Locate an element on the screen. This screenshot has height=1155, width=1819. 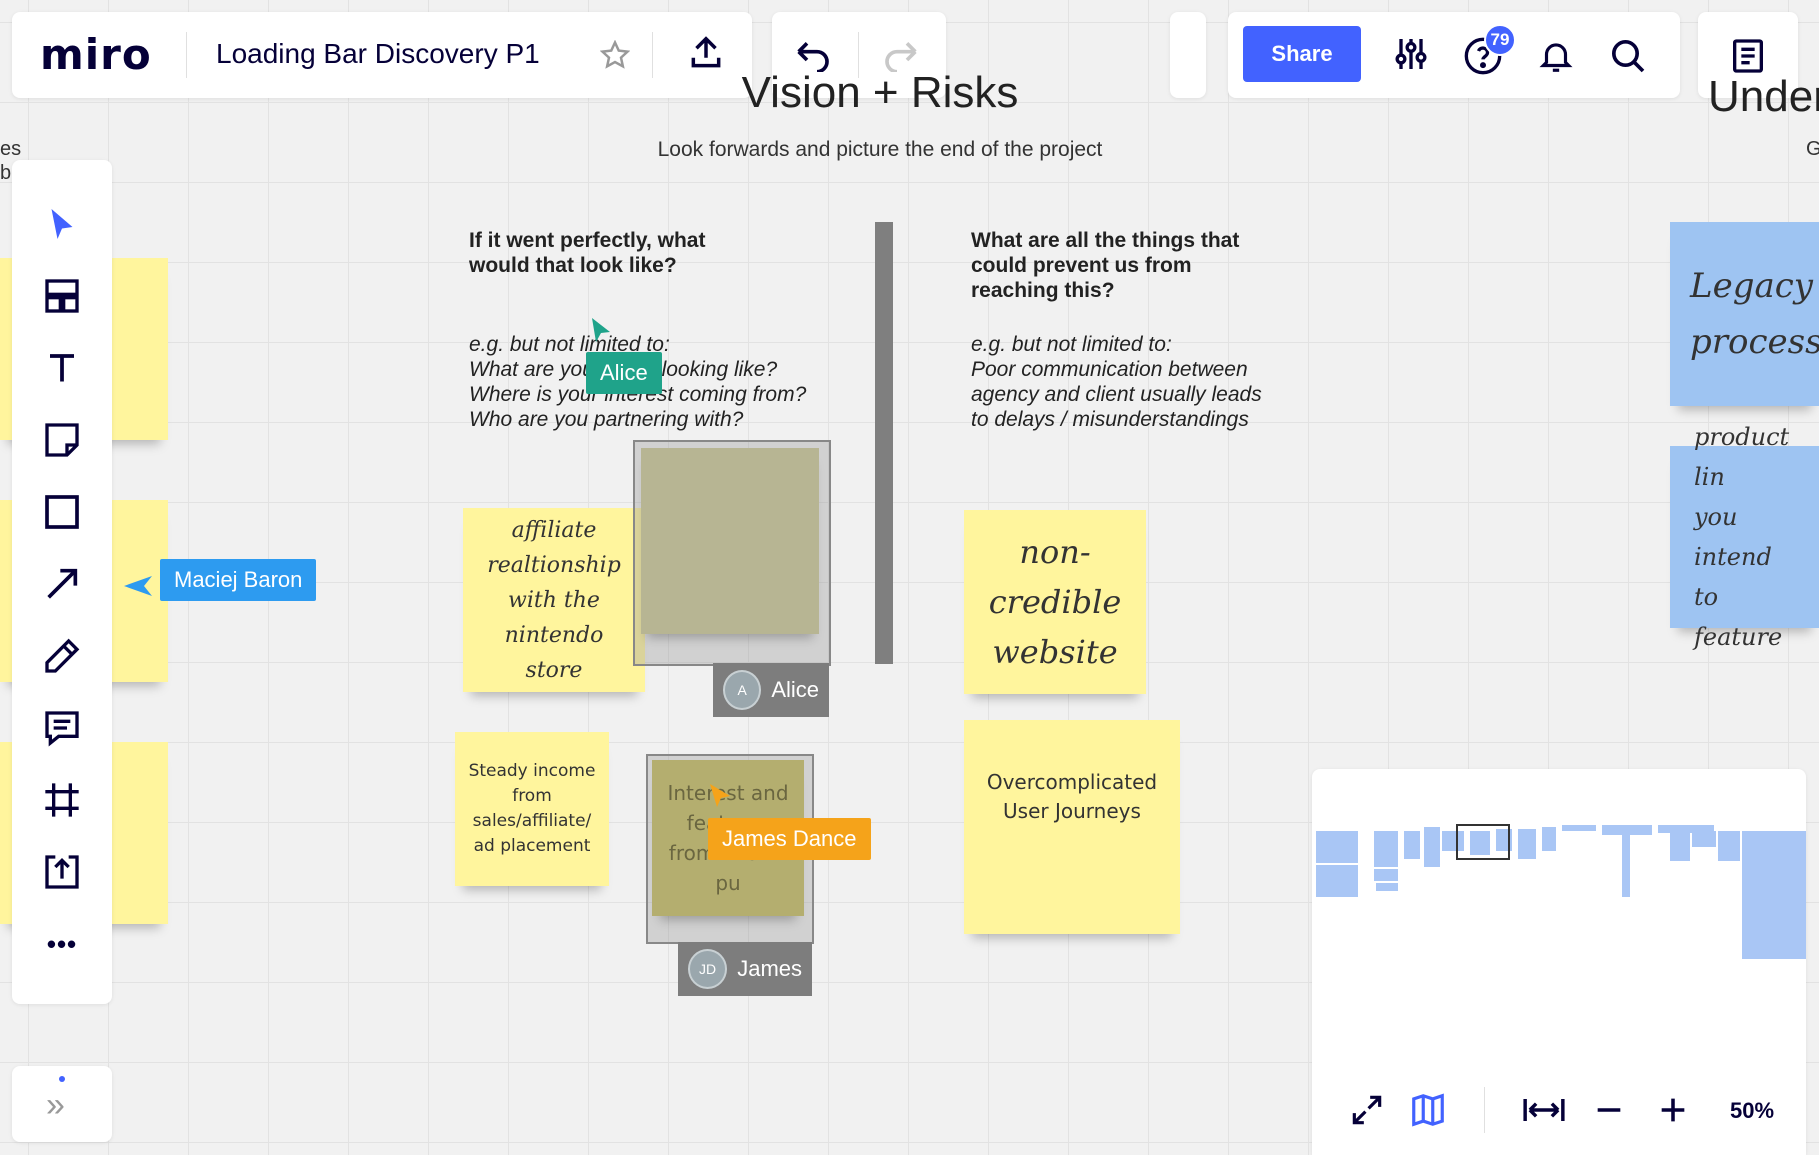
upload-icon is located at coordinates (706, 55).